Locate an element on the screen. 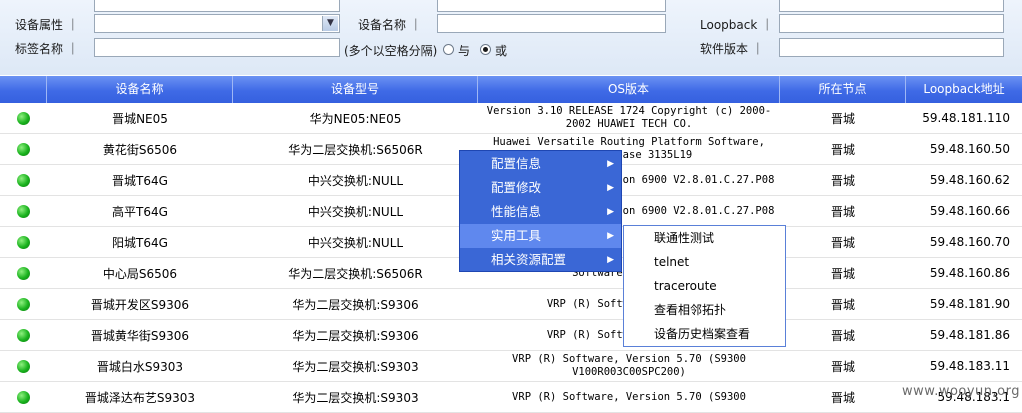 The image size is (1022, 413). table-header: 设备名称 设备型号 OS版本 所在节点 Loopback地址 is located at coordinates (511, 89).